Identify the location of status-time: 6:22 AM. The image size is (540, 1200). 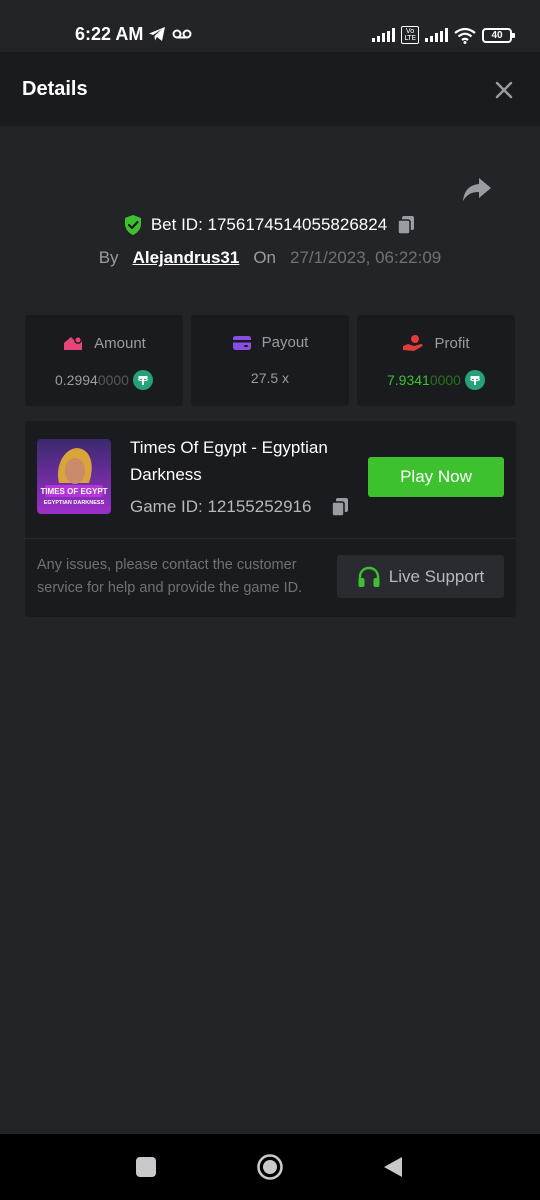
(109, 34).